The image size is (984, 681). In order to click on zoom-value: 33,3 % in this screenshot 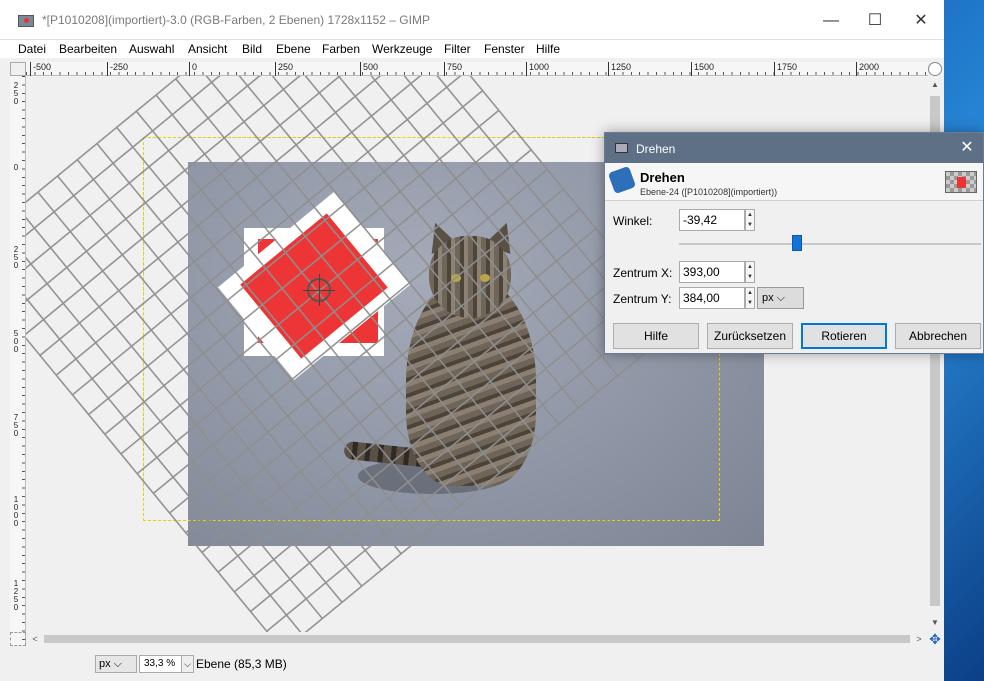, I will do `click(160, 663)`.